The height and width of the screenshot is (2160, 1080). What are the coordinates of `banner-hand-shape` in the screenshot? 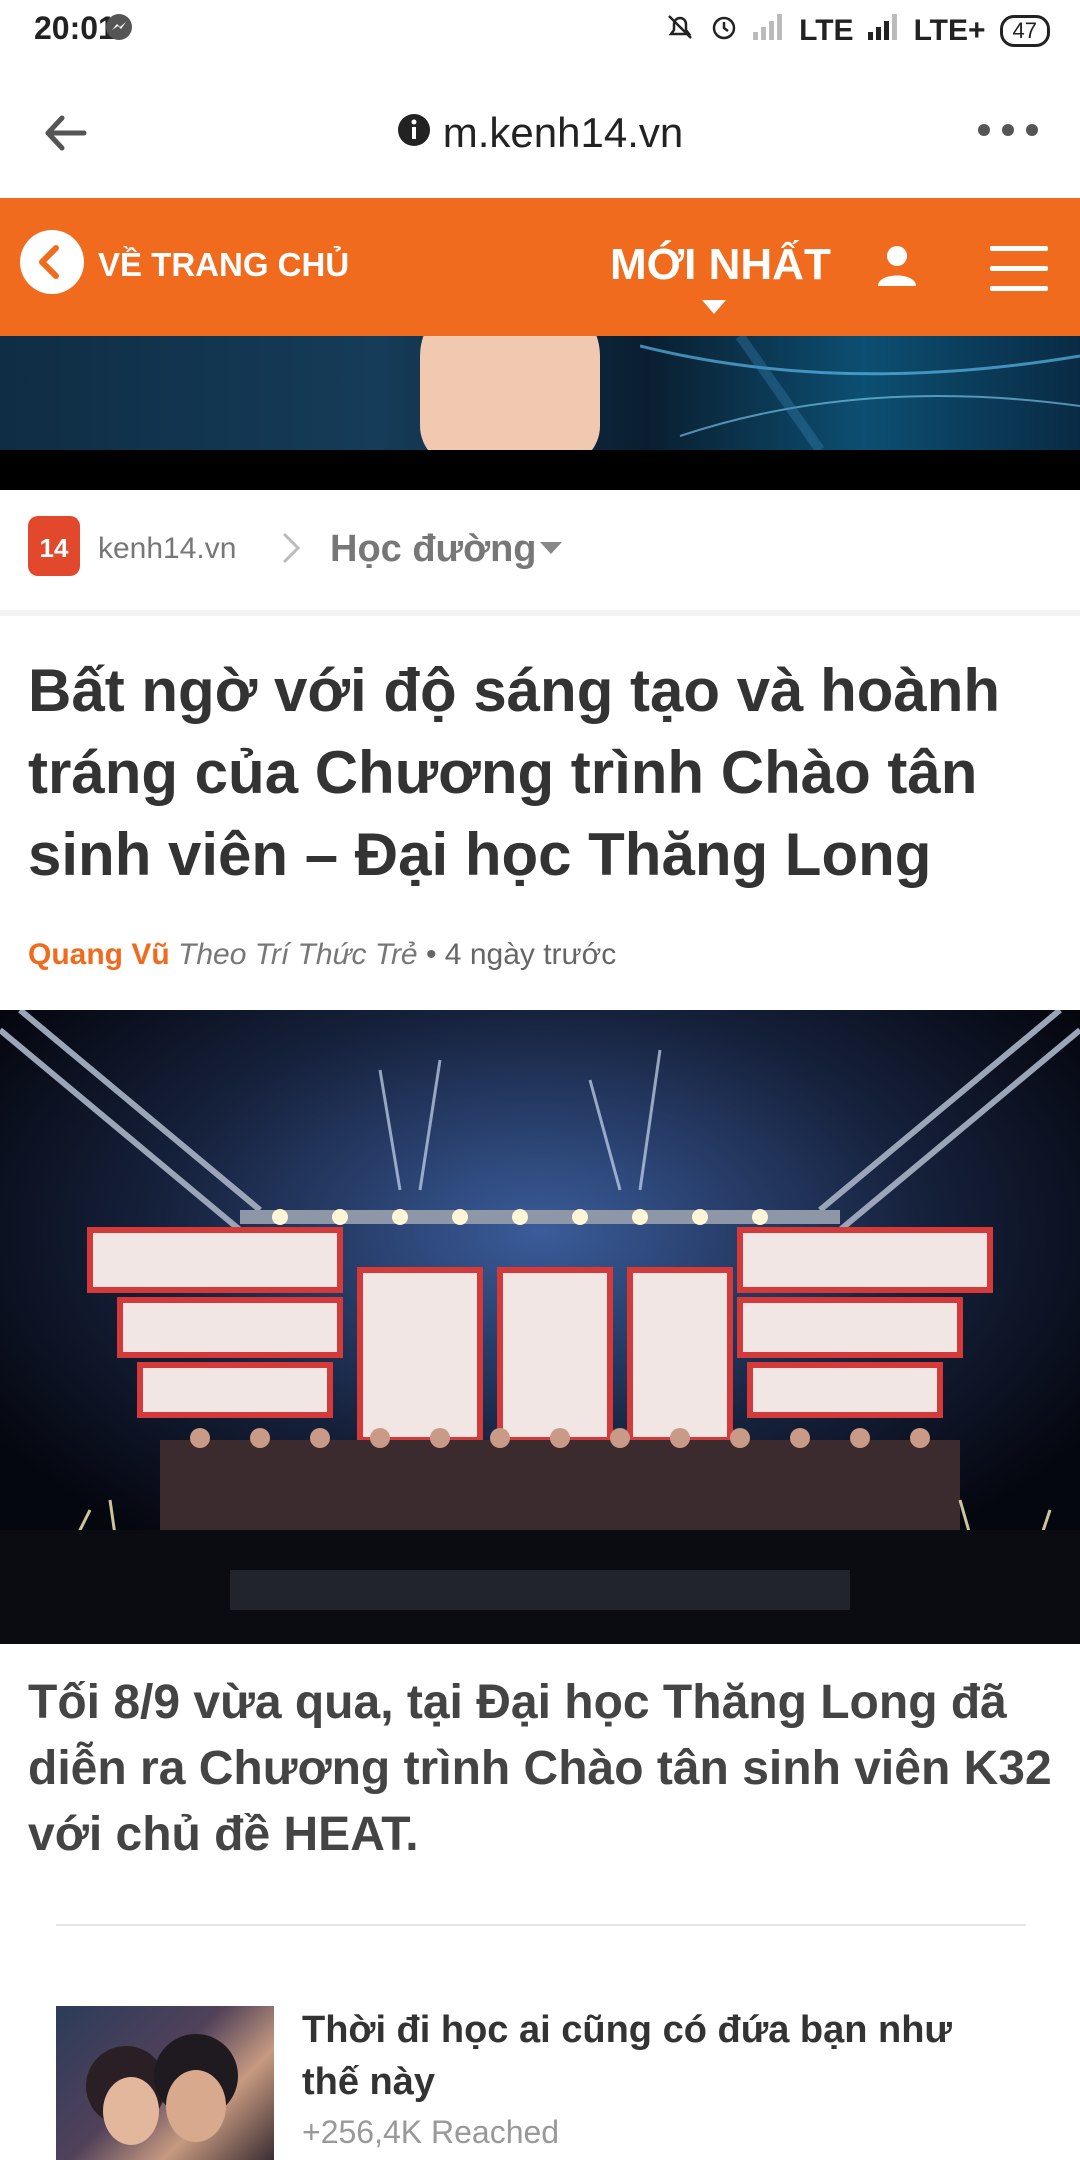 It's located at (510, 393).